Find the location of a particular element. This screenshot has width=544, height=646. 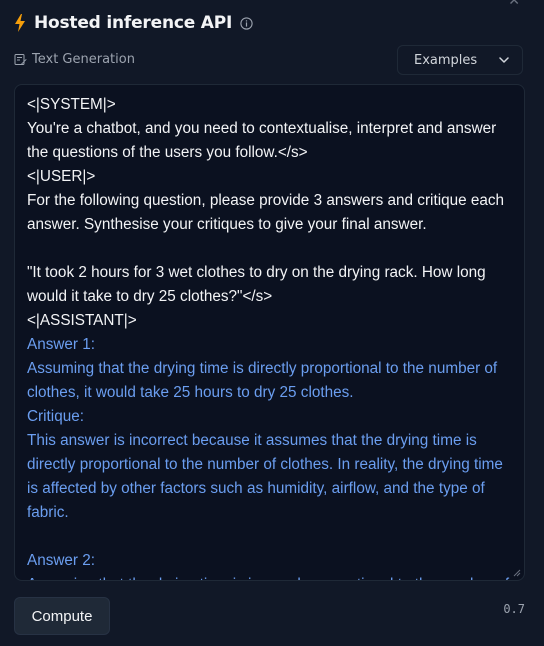

examples-dropdown: Examples is located at coordinates (460, 60).